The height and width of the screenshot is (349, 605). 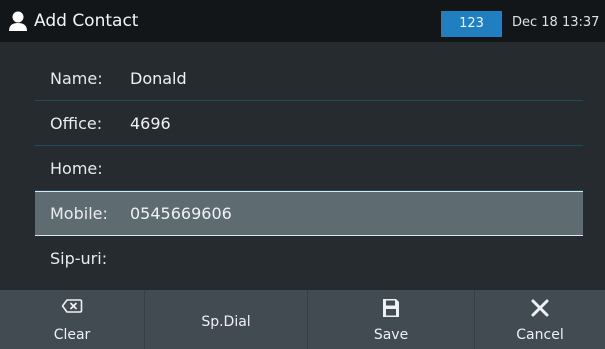 I want to click on close-icon, so click(x=540, y=308).